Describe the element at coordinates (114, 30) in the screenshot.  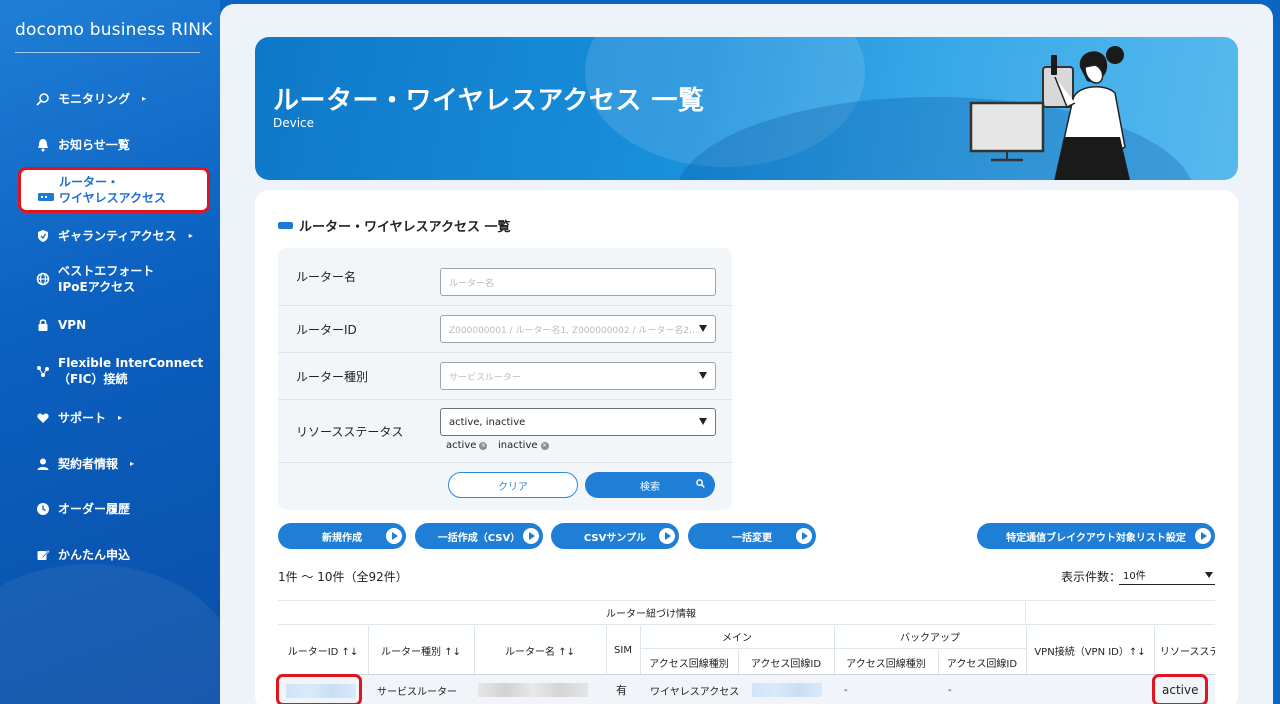
I see `brand-logo: docomo business RINK` at that location.